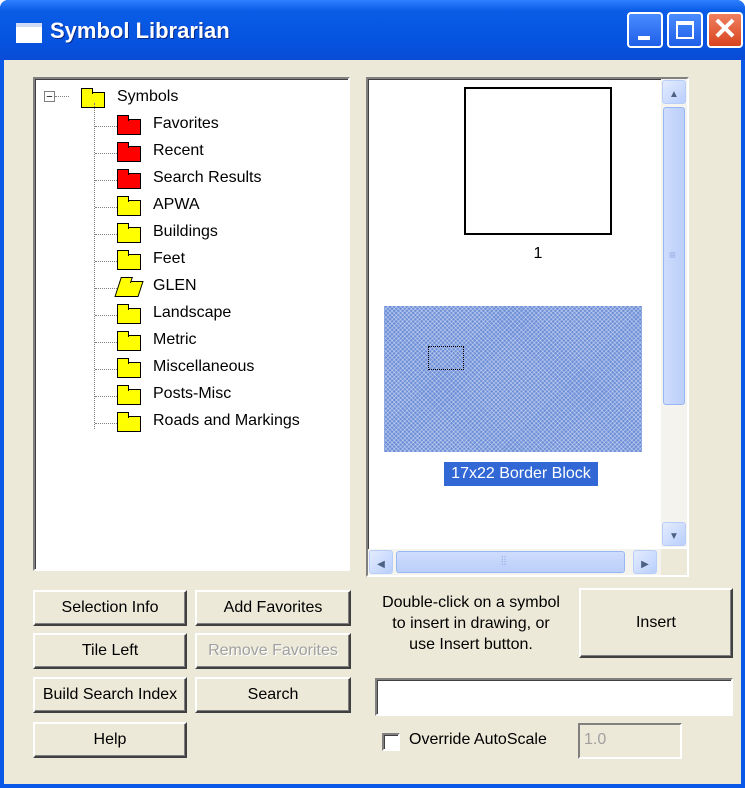 This screenshot has height=788, width=745. What do you see at coordinates (471, 644) in the screenshot?
I see `instruction-line: use Insert button.` at bounding box center [471, 644].